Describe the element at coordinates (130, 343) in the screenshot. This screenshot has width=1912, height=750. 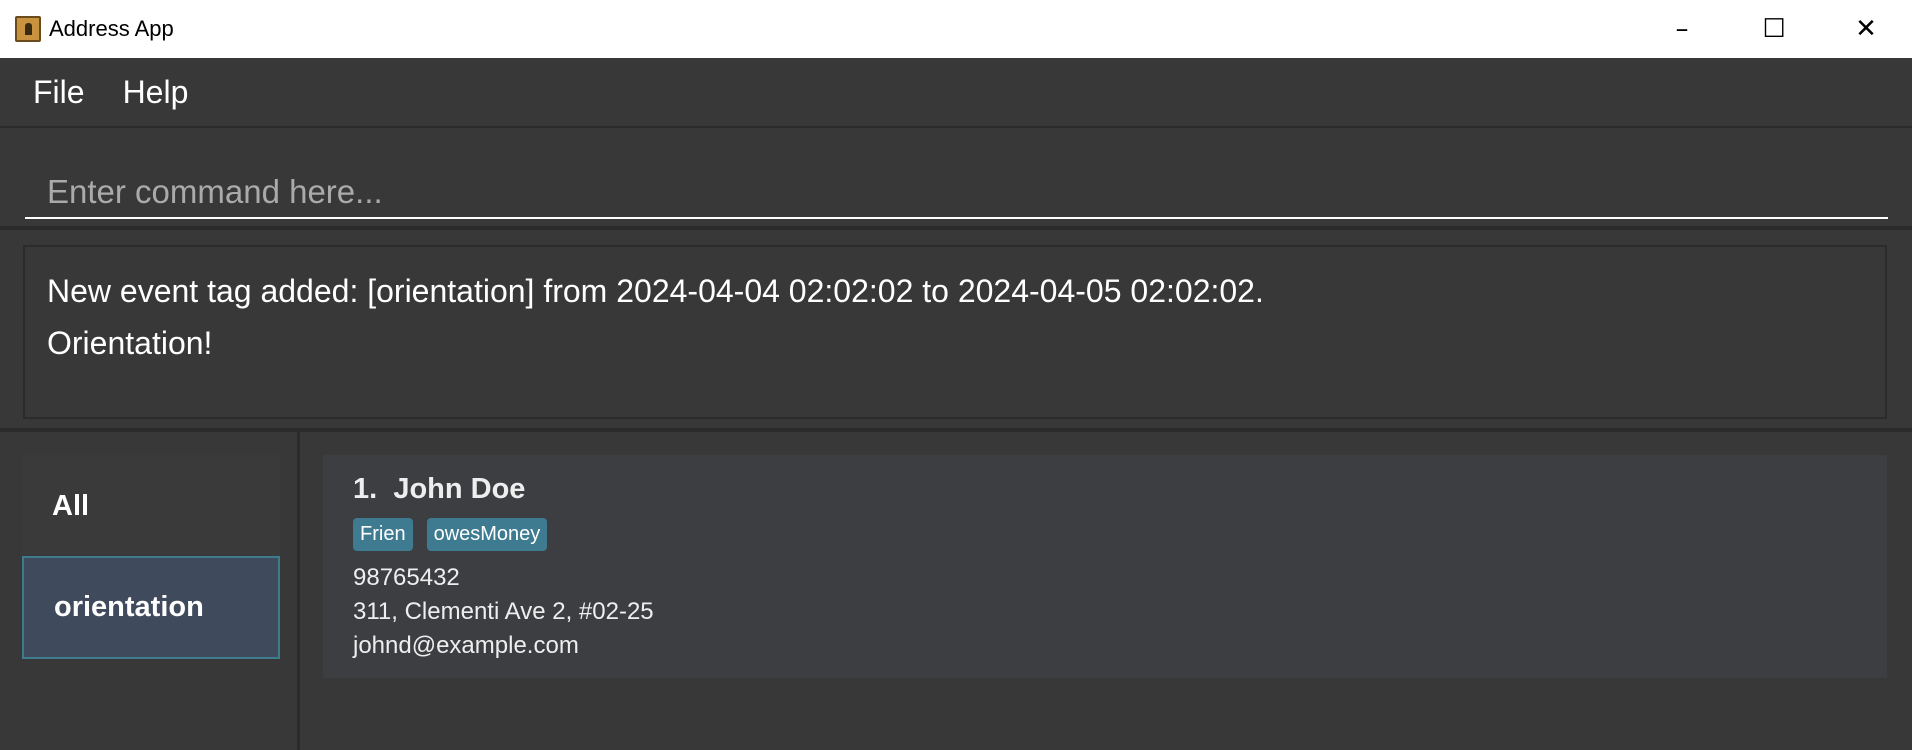
I see `result-line: Orientation!` at that location.